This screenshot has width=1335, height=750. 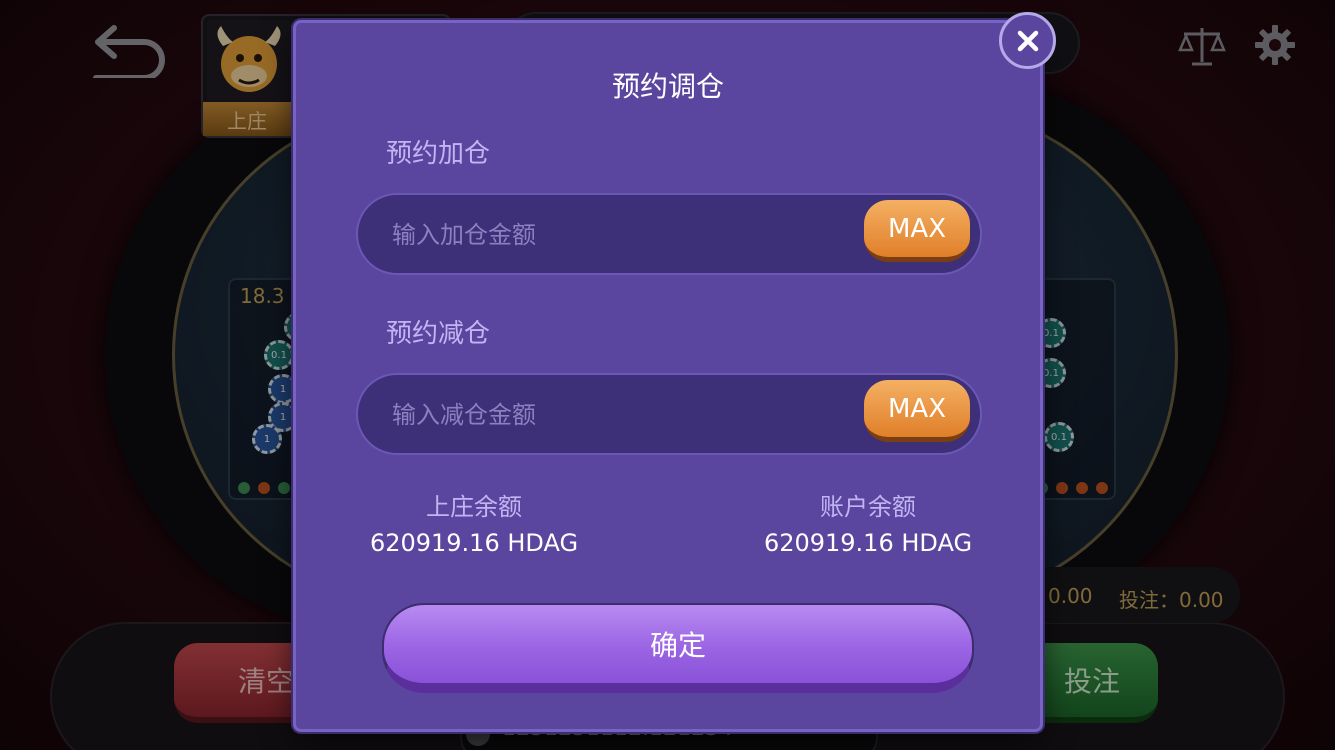 I want to click on account-balance-value: 620919.16 HDAG, so click(x=868, y=543).